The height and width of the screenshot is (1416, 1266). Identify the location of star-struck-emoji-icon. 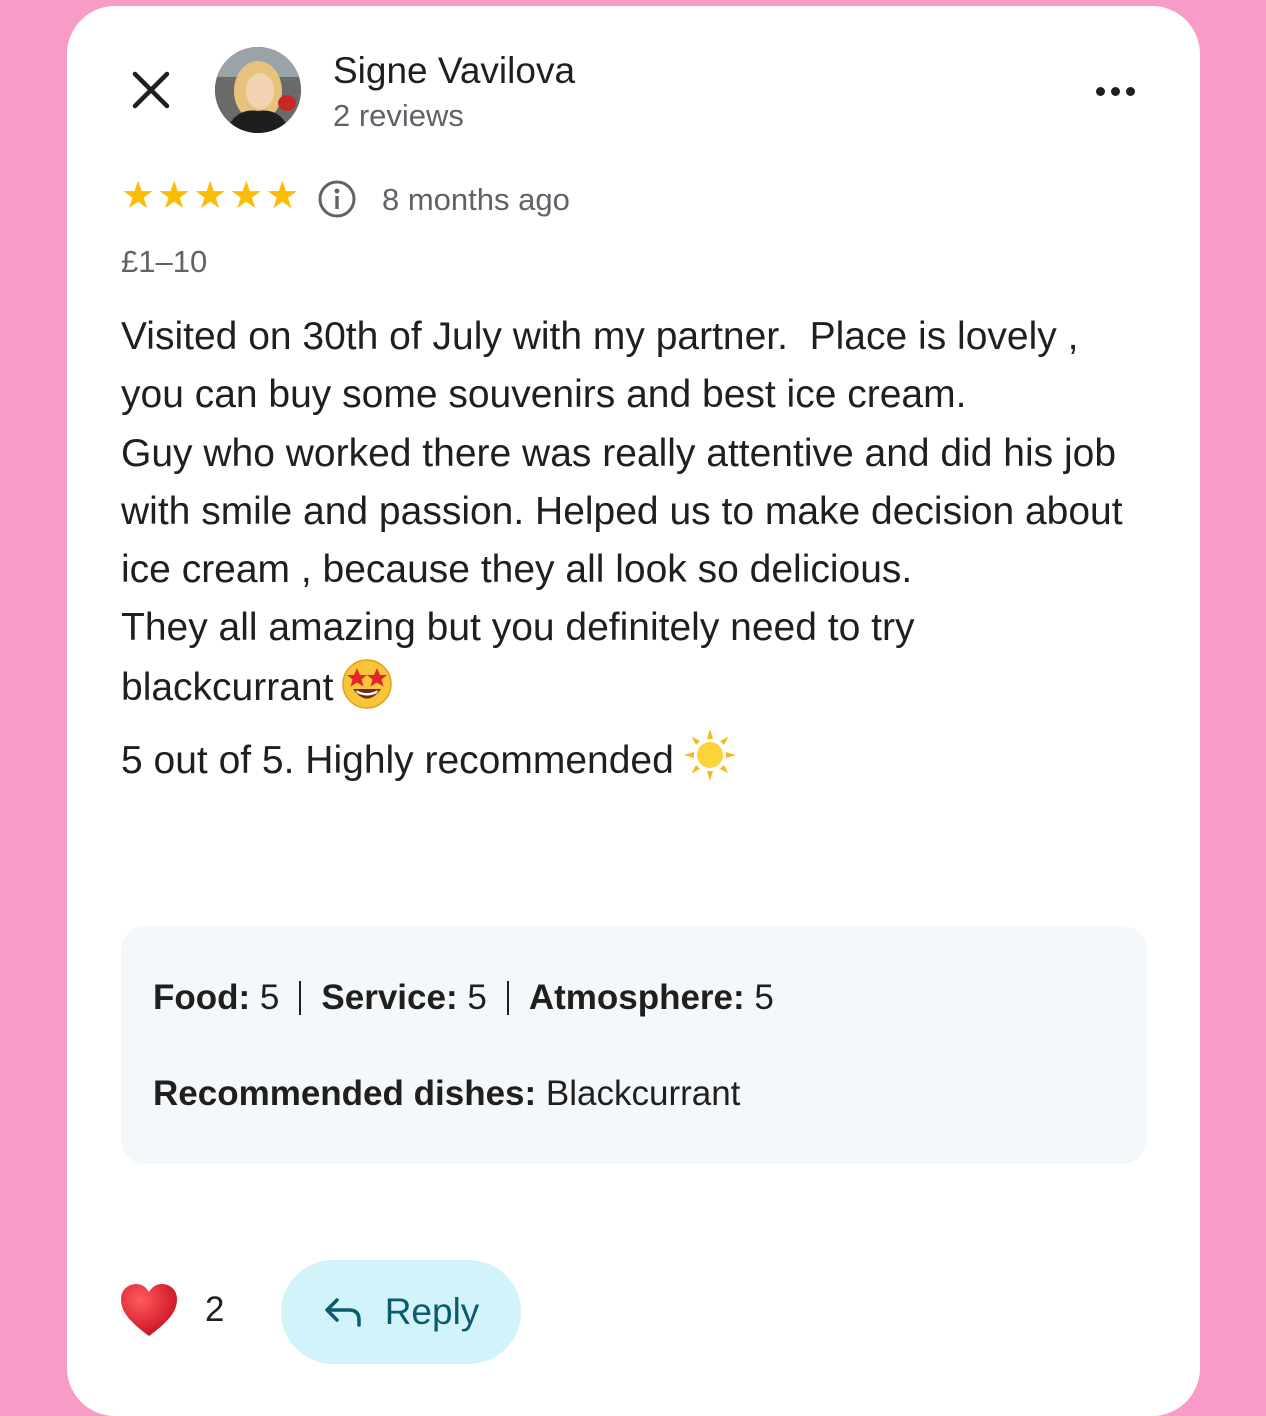
(367, 692).